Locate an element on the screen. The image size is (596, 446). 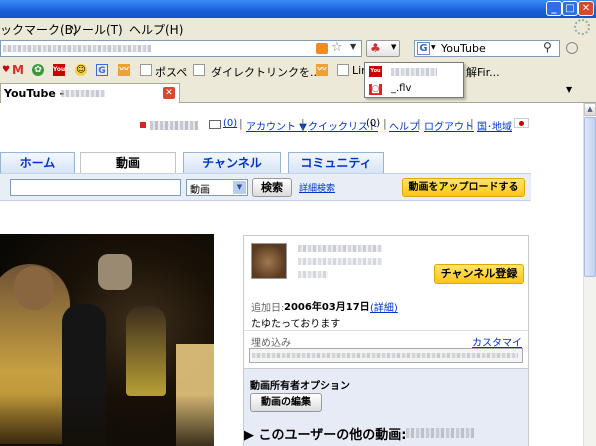
url-text-blurred is located at coordinates (77, 48).